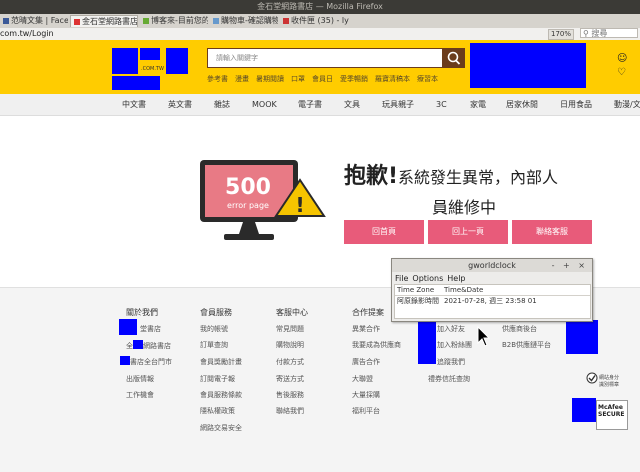 Image resolution: width=640 pixels, height=472 pixels. I want to click on hotword-link: 參考書, so click(217, 79).